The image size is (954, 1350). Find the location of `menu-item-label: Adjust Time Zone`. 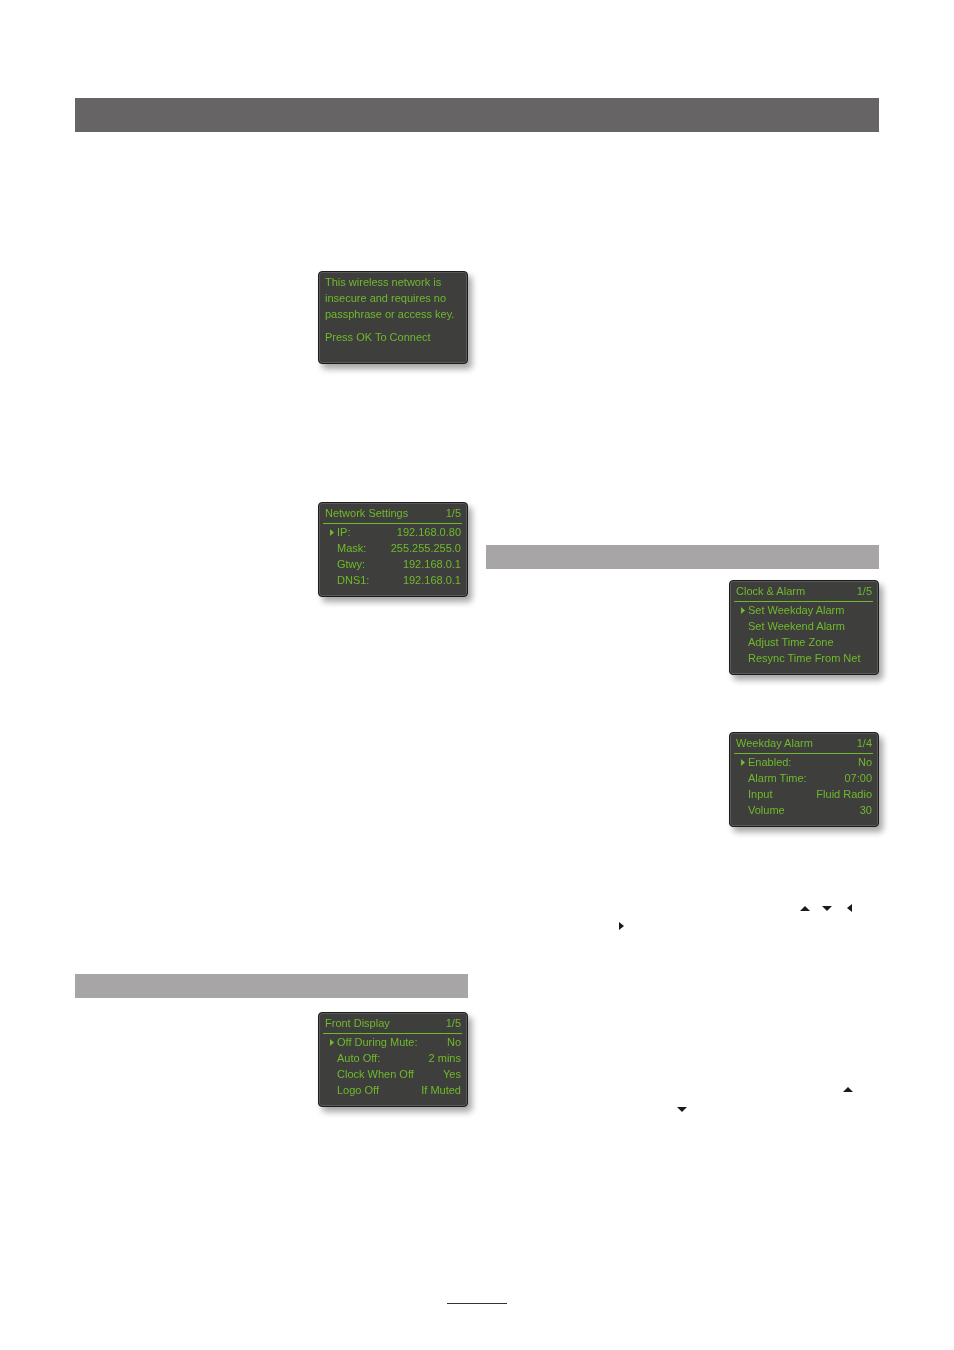

menu-item-label: Adjust Time Zone is located at coordinates (791, 642).